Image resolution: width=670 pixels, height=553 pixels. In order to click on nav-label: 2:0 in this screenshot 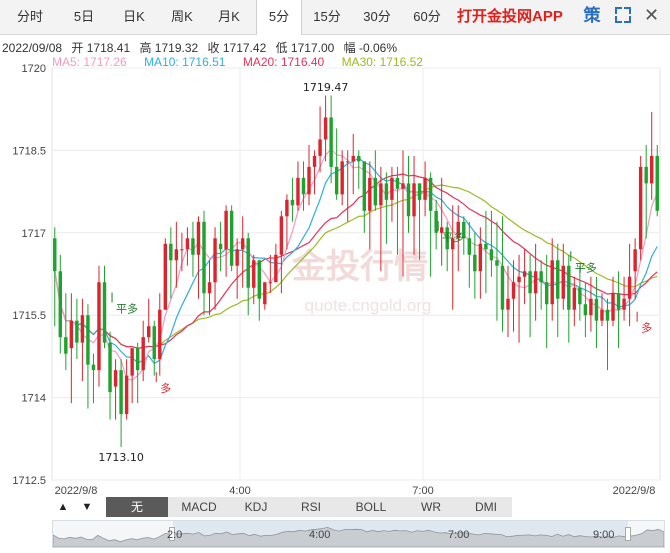, I will do `click(175, 535)`.